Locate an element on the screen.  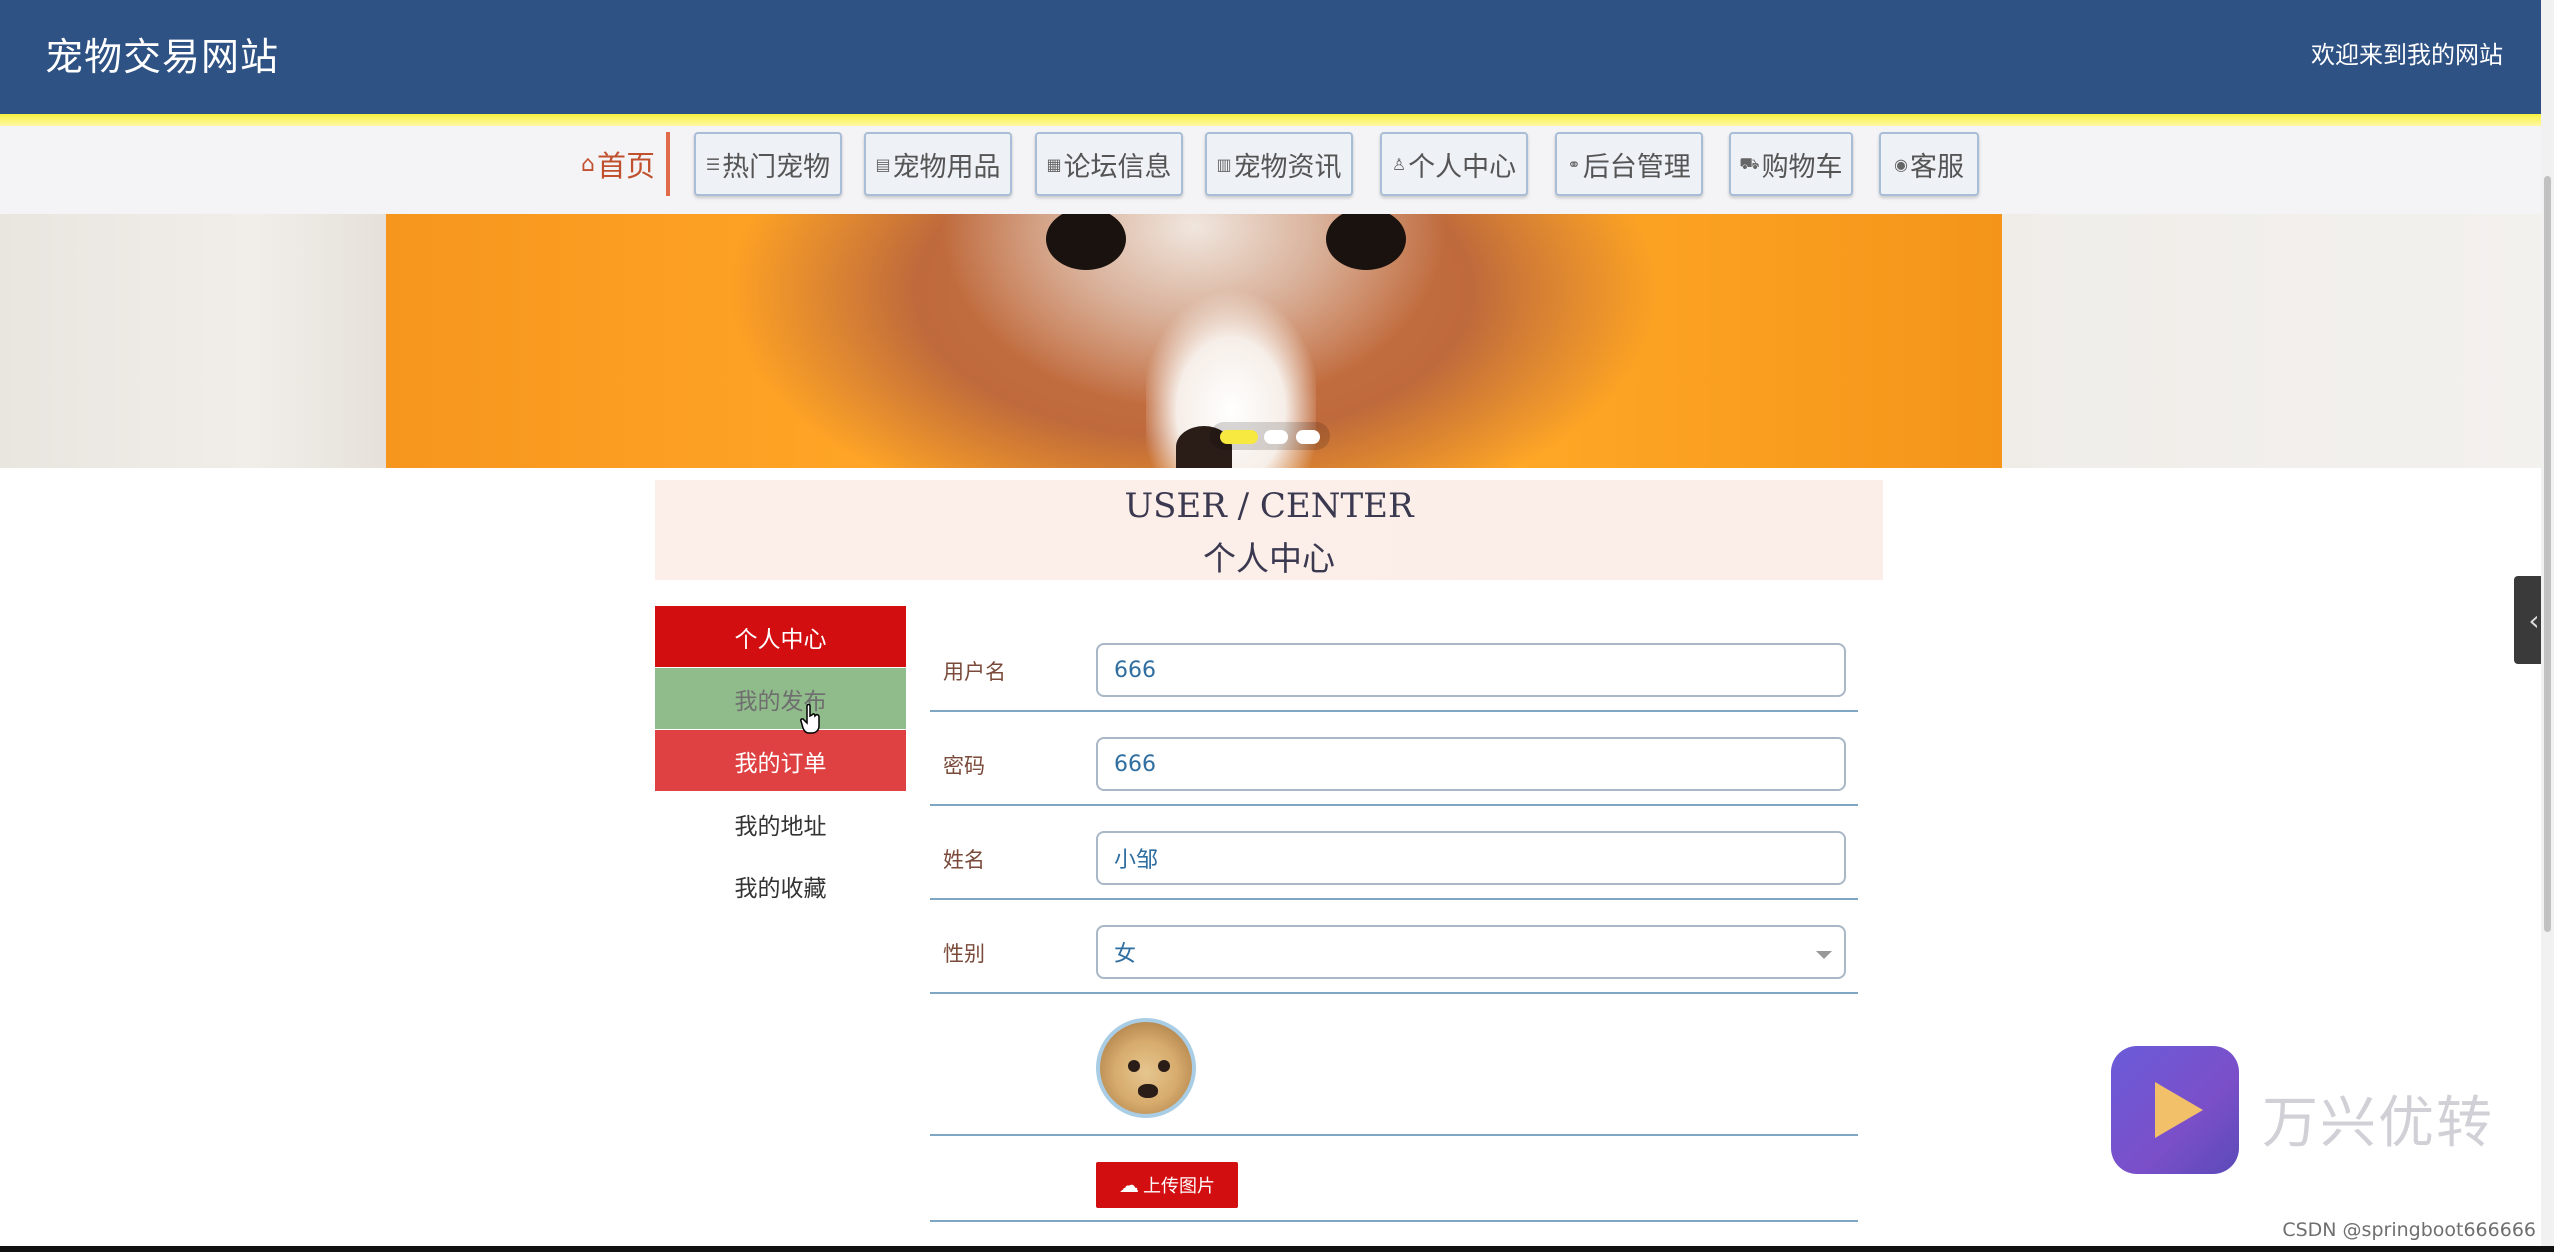
username-label: 用户名 is located at coordinates (974, 672).